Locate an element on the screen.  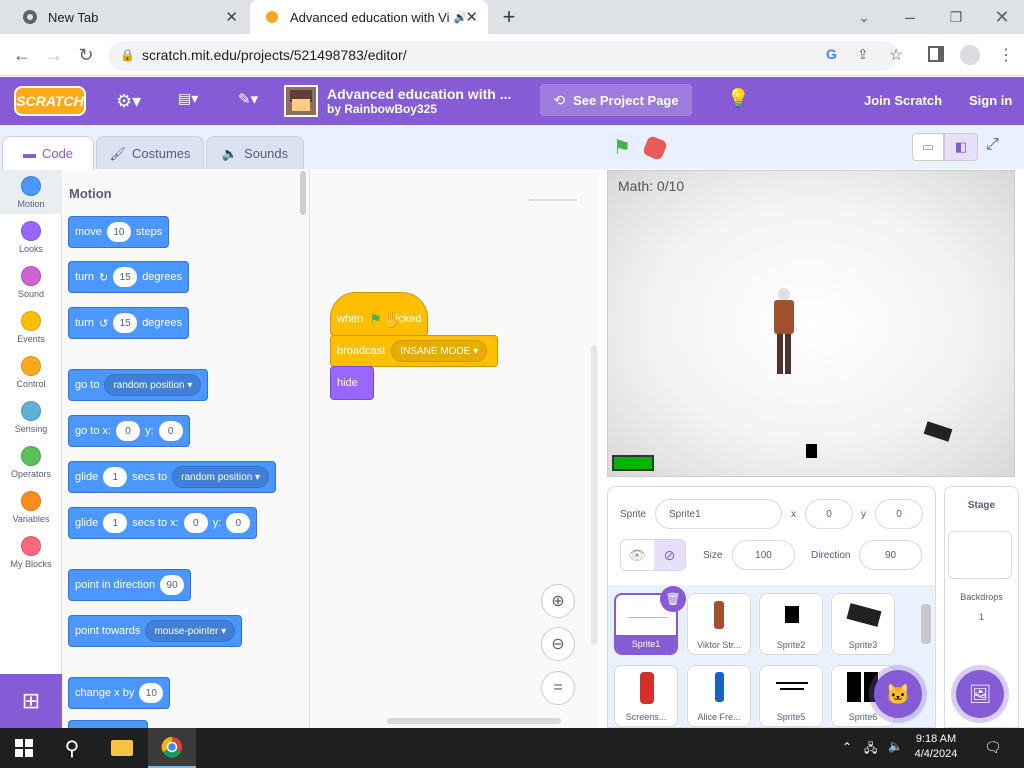
profile-avatar-icon is located at coordinates (970, 55).